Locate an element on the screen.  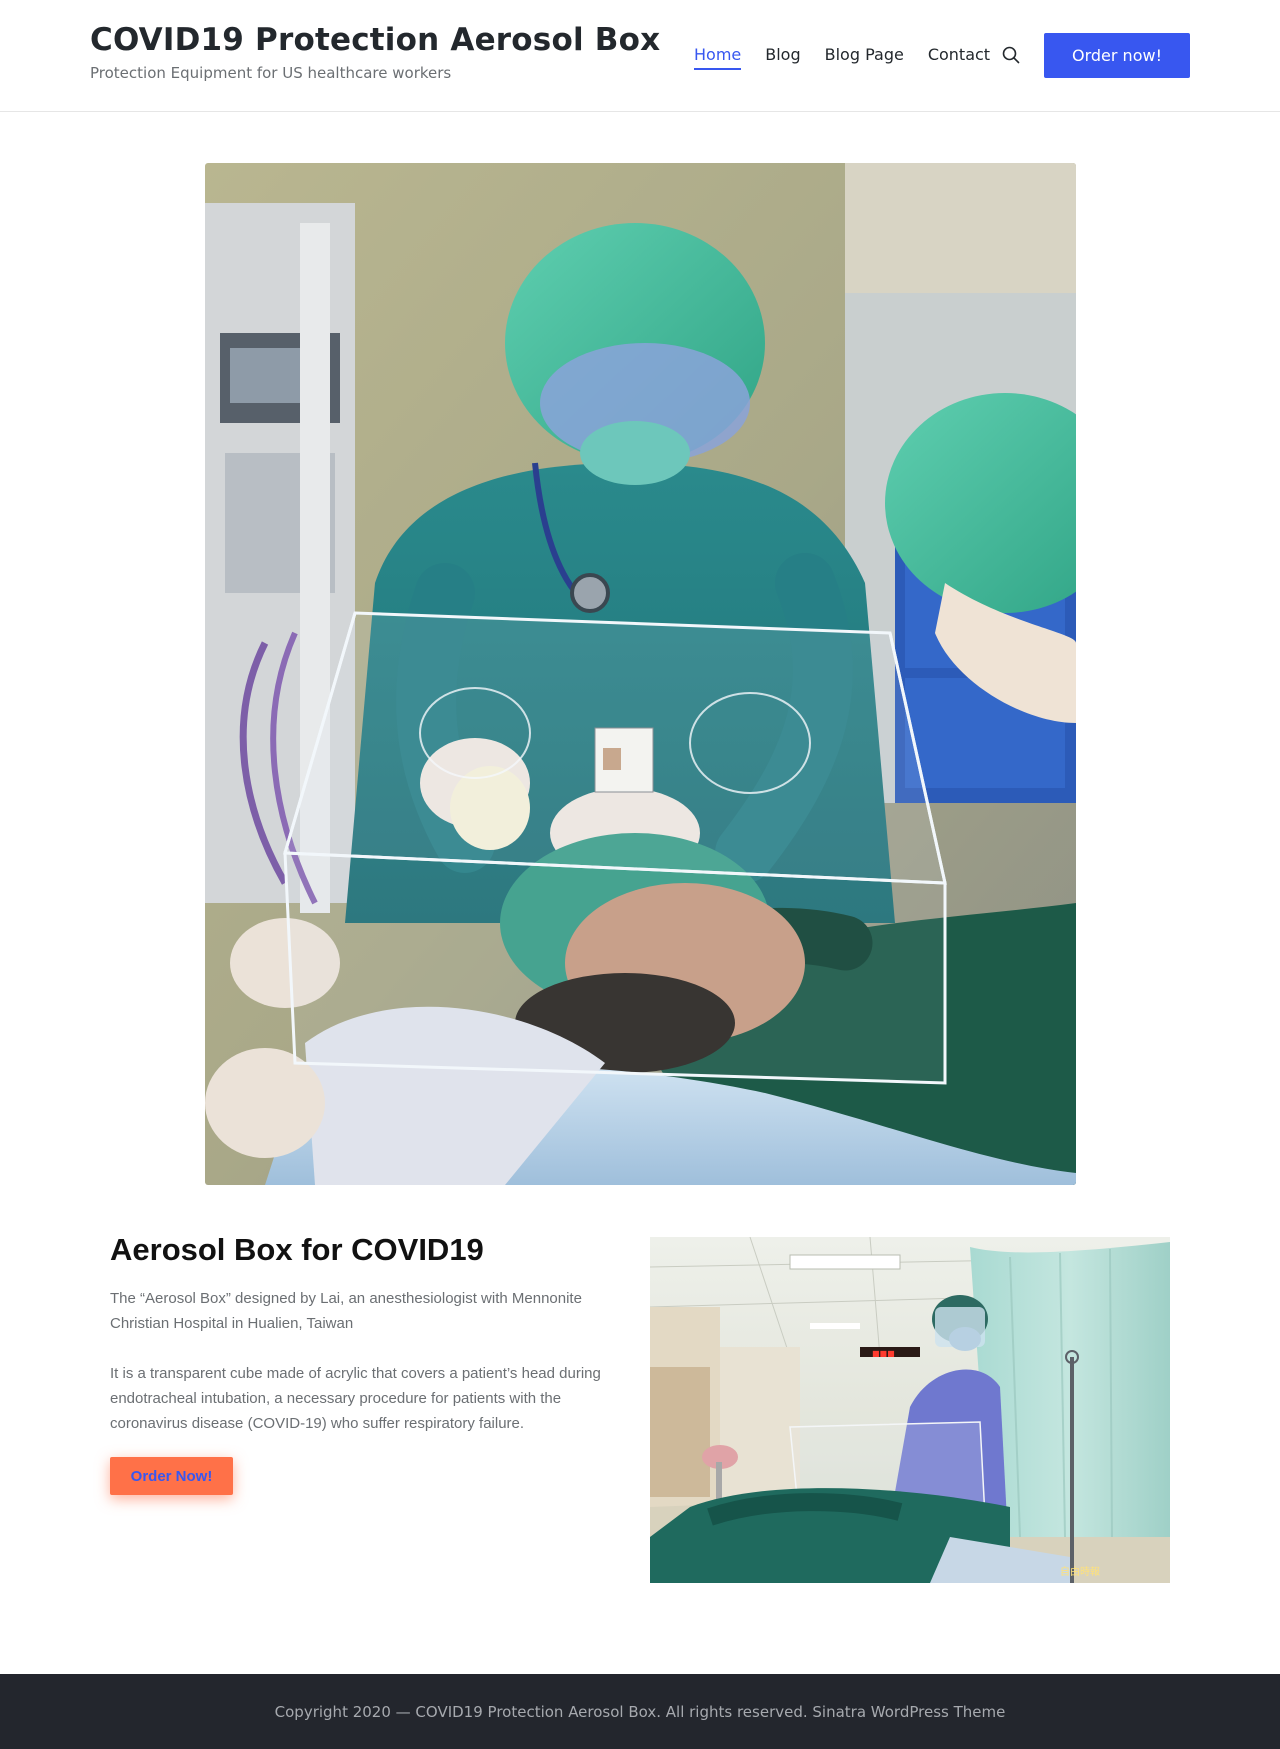
search-icon is located at coordinates (1011, 55).